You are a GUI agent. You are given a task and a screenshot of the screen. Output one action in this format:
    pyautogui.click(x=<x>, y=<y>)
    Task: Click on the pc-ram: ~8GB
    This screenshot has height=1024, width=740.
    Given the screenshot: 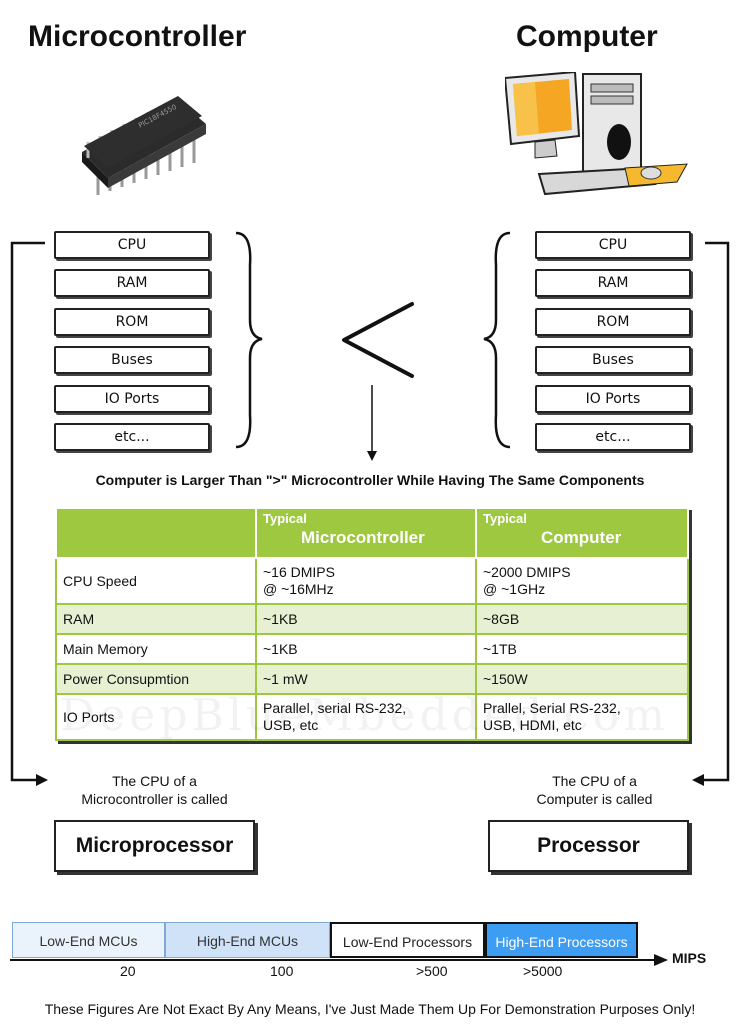 What is the action you would take?
    pyautogui.click(x=582, y=619)
    